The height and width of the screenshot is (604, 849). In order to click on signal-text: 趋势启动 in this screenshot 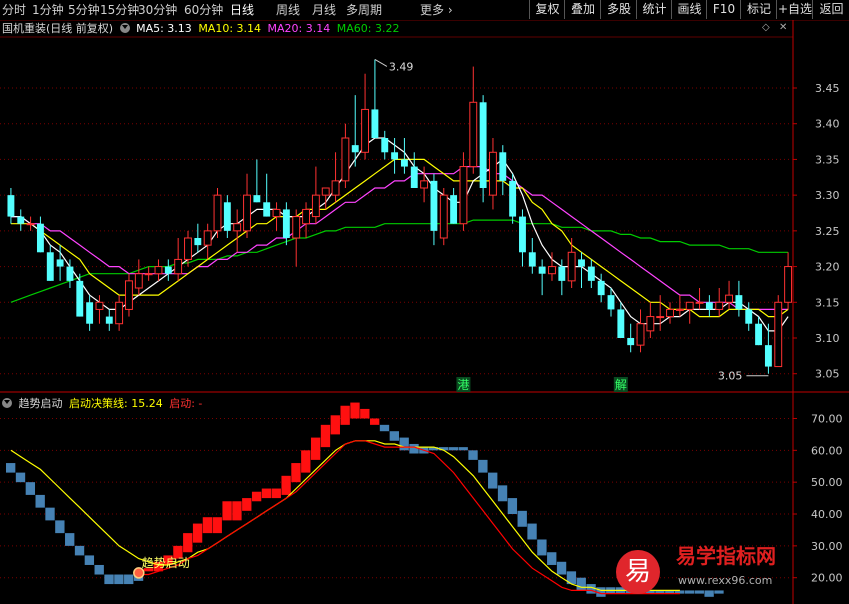, I will do `click(166, 563)`.